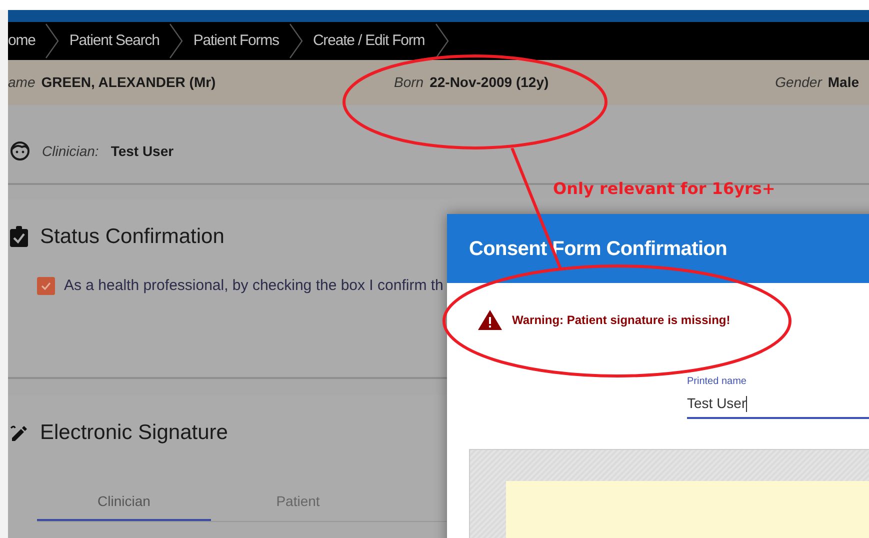 Image resolution: width=869 pixels, height=538 pixels. I want to click on field-label: Printed name, so click(717, 382).